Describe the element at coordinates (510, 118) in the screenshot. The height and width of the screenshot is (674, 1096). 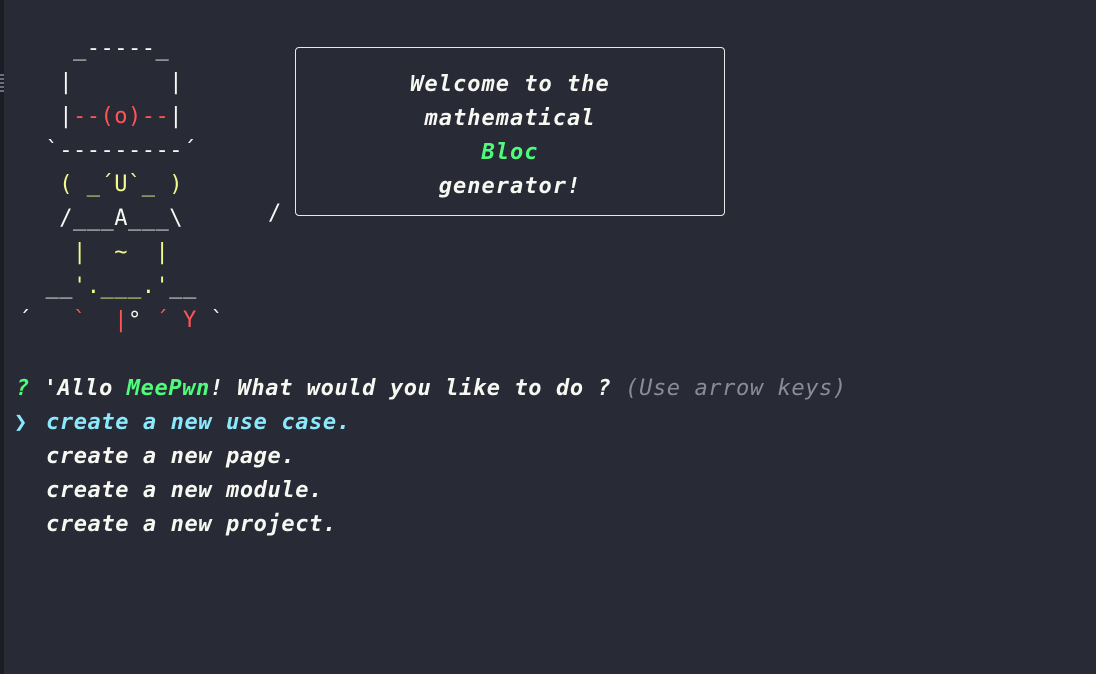
I see `welcome-line-2: mathematical` at that location.